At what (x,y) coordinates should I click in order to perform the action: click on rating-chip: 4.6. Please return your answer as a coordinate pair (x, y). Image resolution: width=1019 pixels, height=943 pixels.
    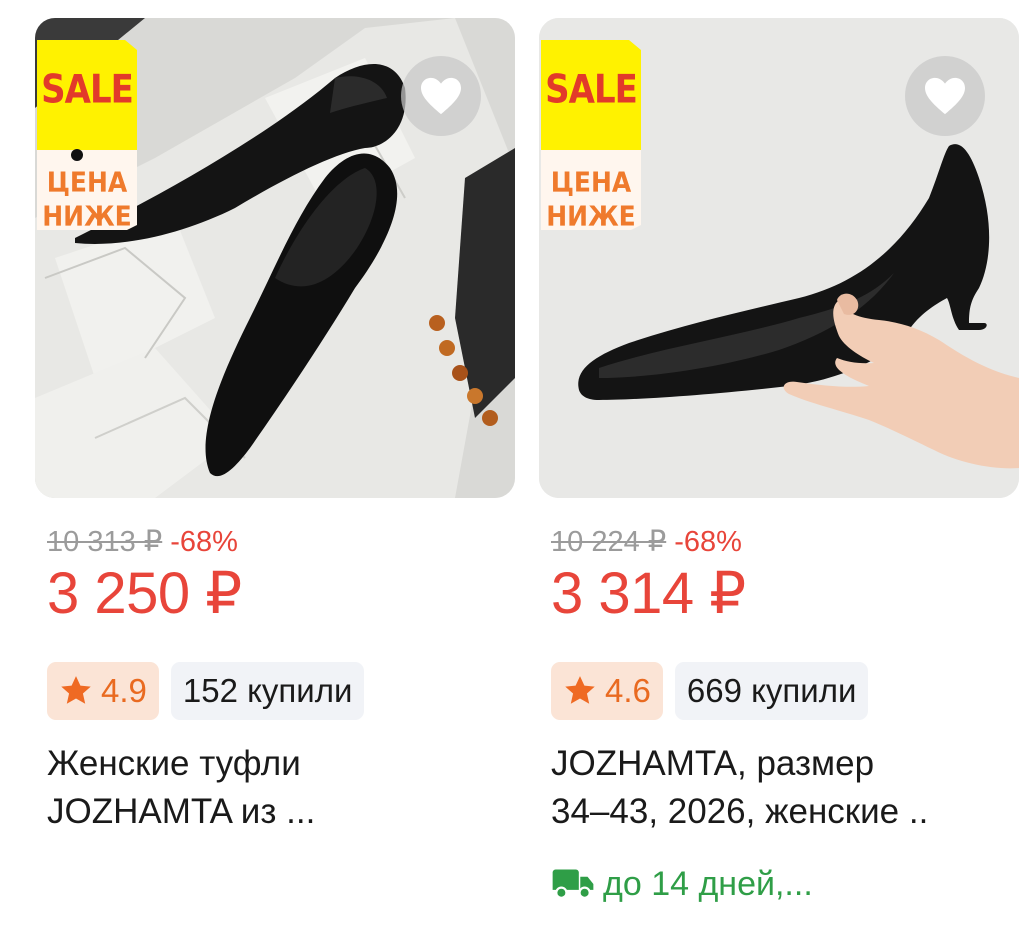
    Looking at the image, I should click on (607, 691).